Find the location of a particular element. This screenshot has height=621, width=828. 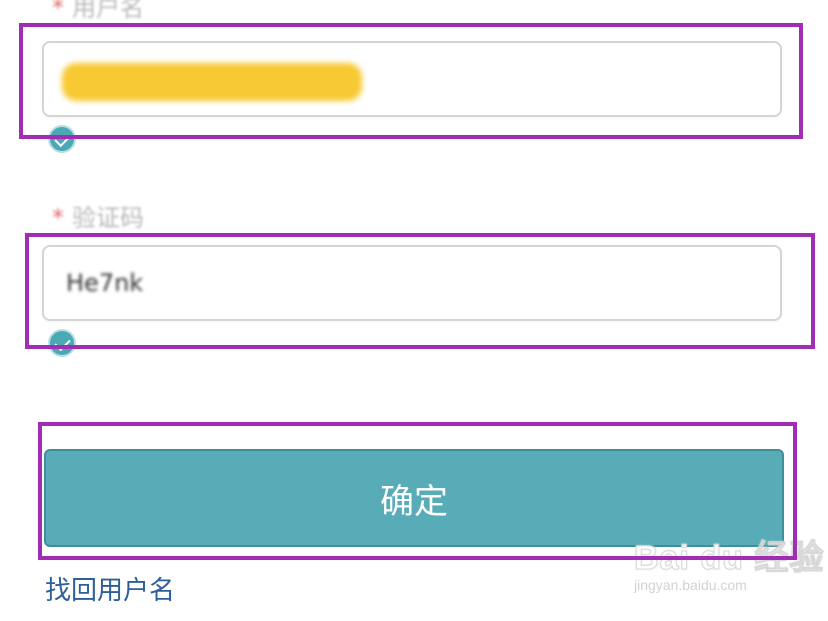

captcha-input: He7nk is located at coordinates (412, 283).